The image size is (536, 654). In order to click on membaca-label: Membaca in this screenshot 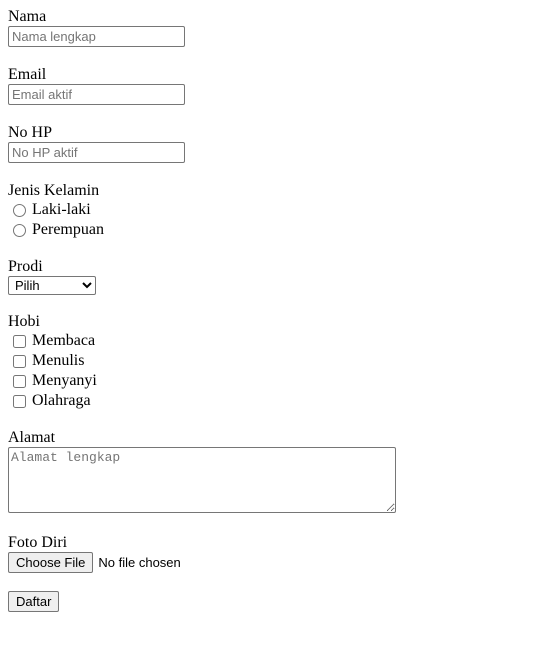, I will do `click(64, 340)`.